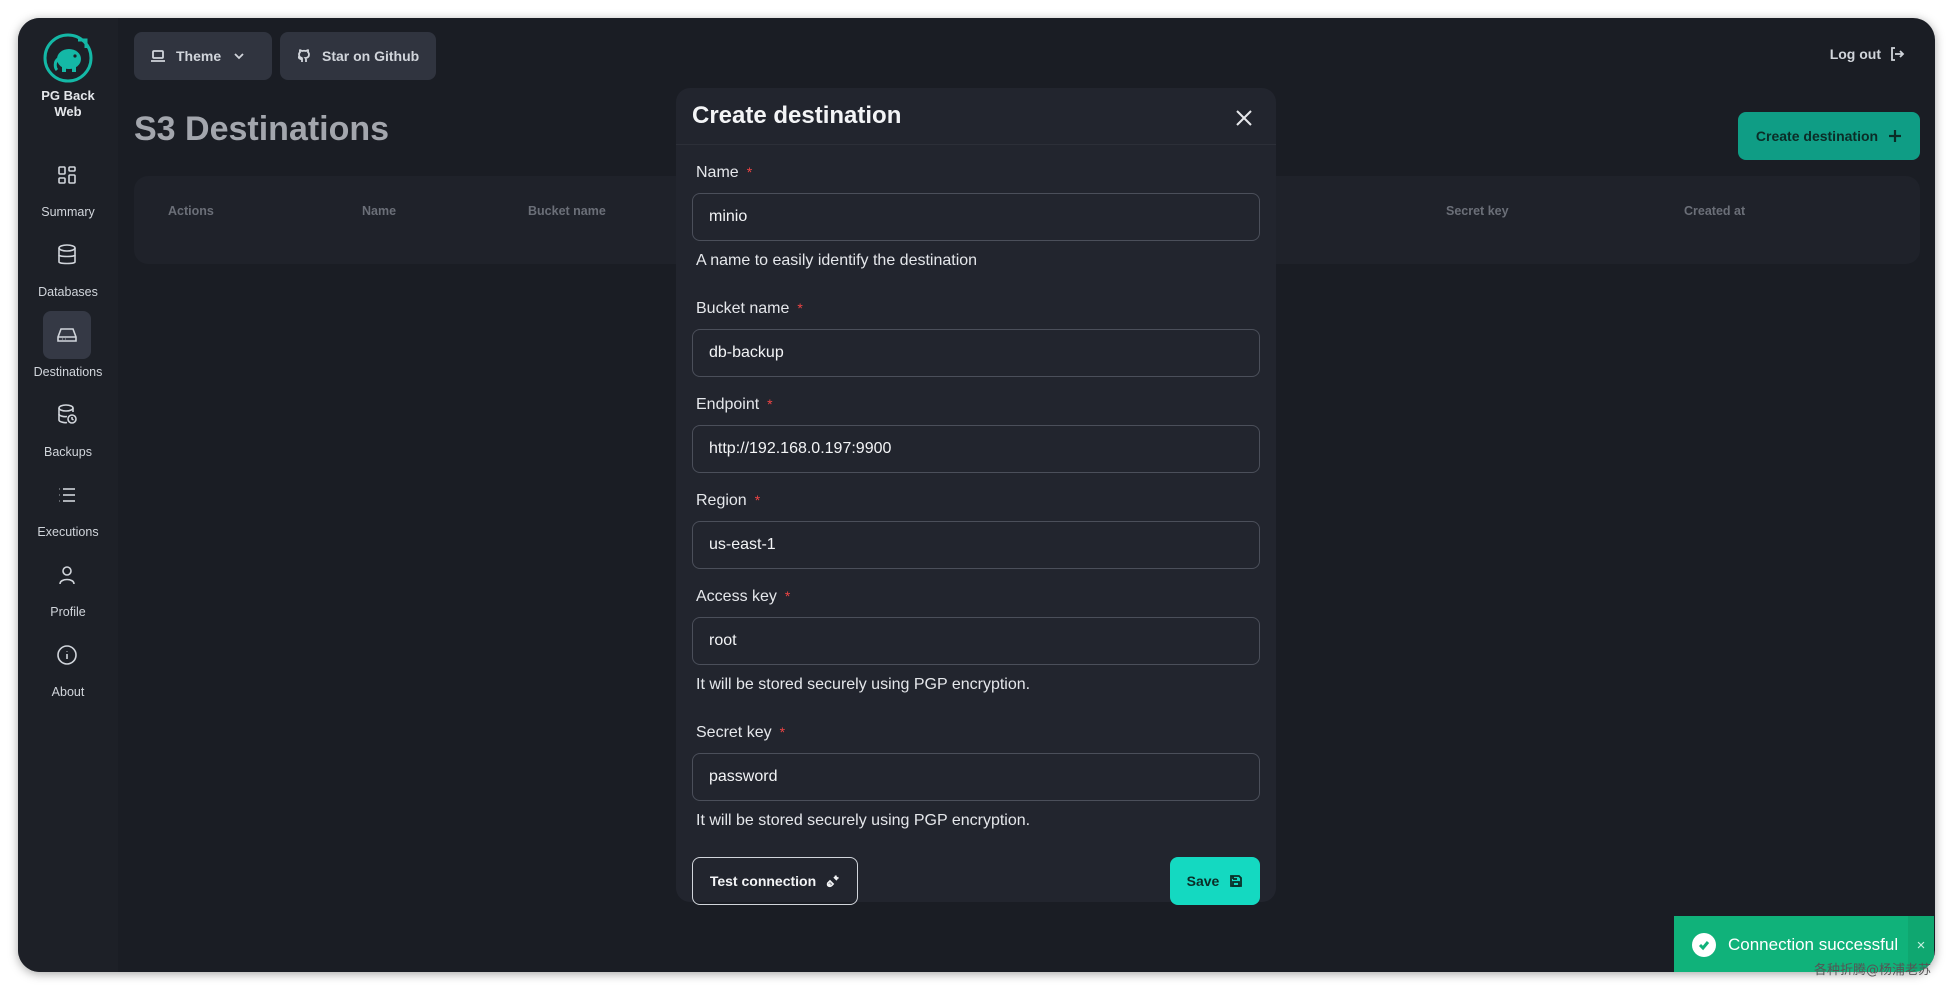 This screenshot has width=1953, height=990. I want to click on endpoint-label: Endpoint *, so click(734, 405).